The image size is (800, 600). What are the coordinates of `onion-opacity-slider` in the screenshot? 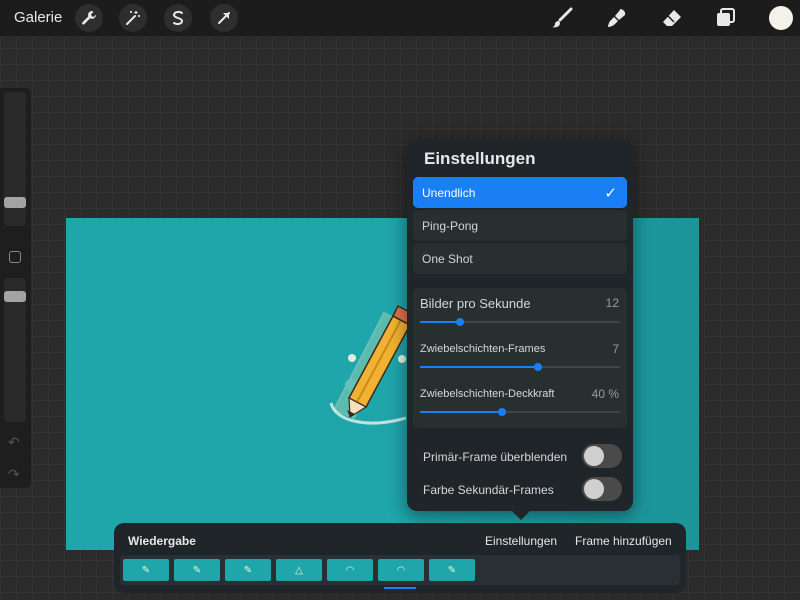 It's located at (520, 412).